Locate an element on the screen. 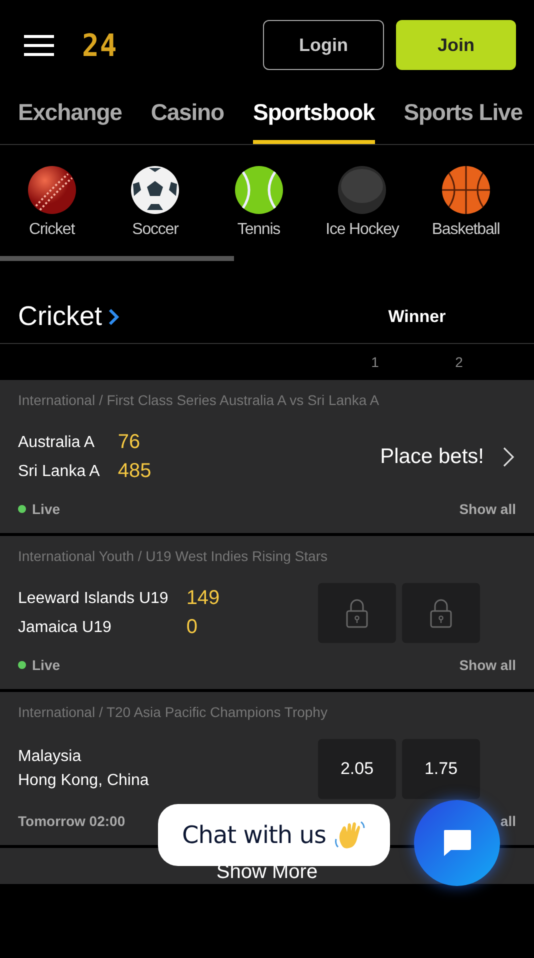 This screenshot has width=534, height=958. section-title: Cricket is located at coordinates (60, 316).